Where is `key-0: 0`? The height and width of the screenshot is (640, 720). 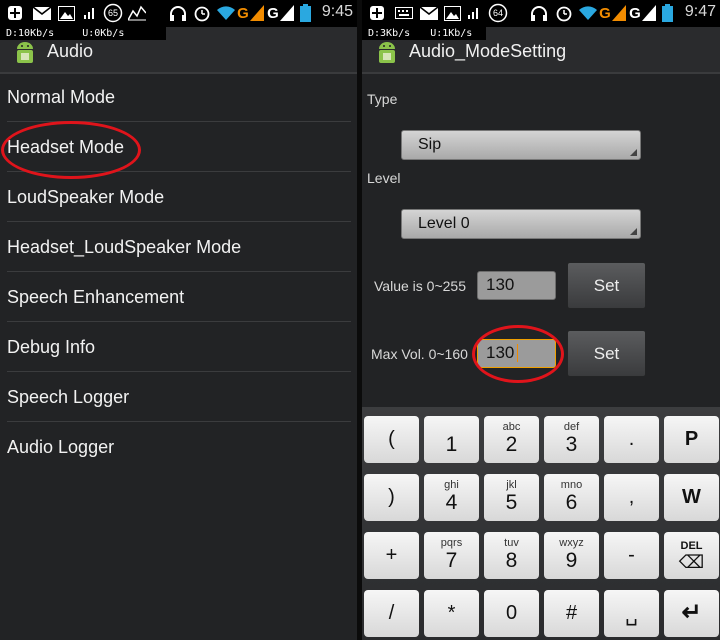
key-0: 0 is located at coordinates (511, 613).